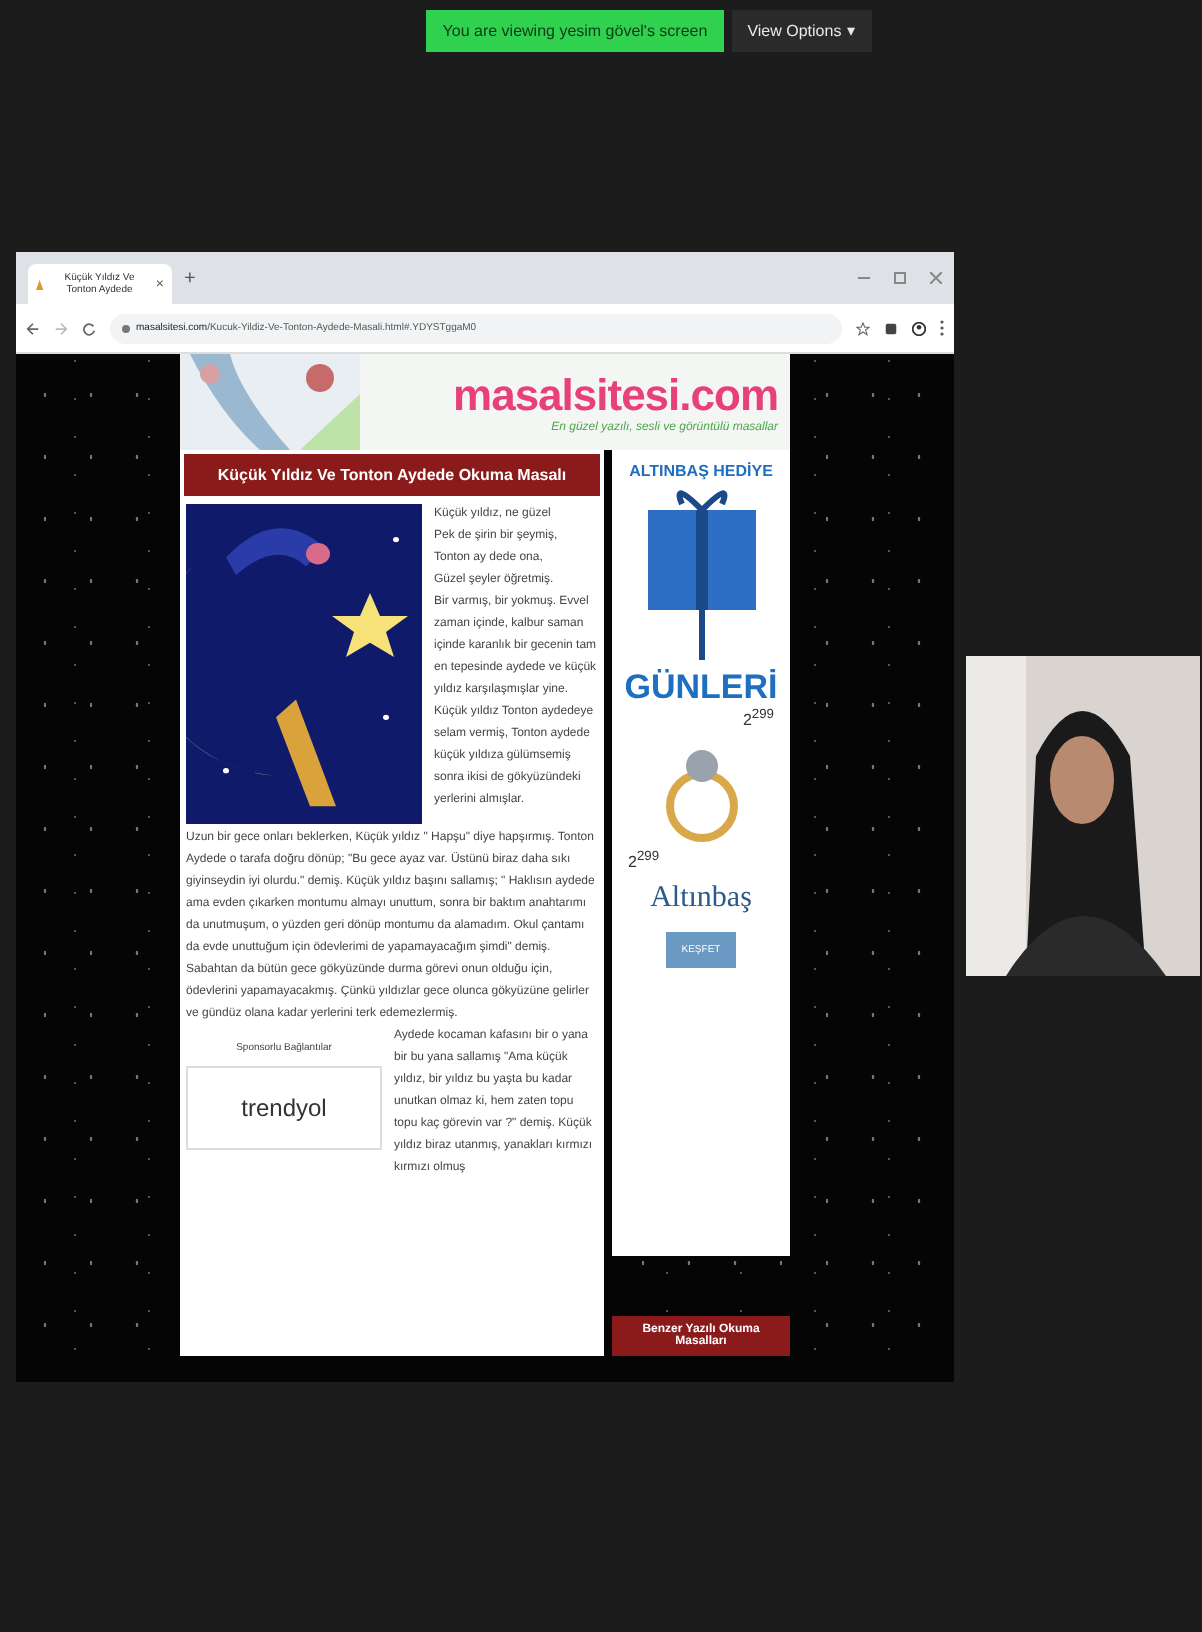 This screenshot has height=1632, width=1202. What do you see at coordinates (575, 31) in the screenshot?
I see `screen-share-banner: You are viewing yesim gövel's screen` at bounding box center [575, 31].